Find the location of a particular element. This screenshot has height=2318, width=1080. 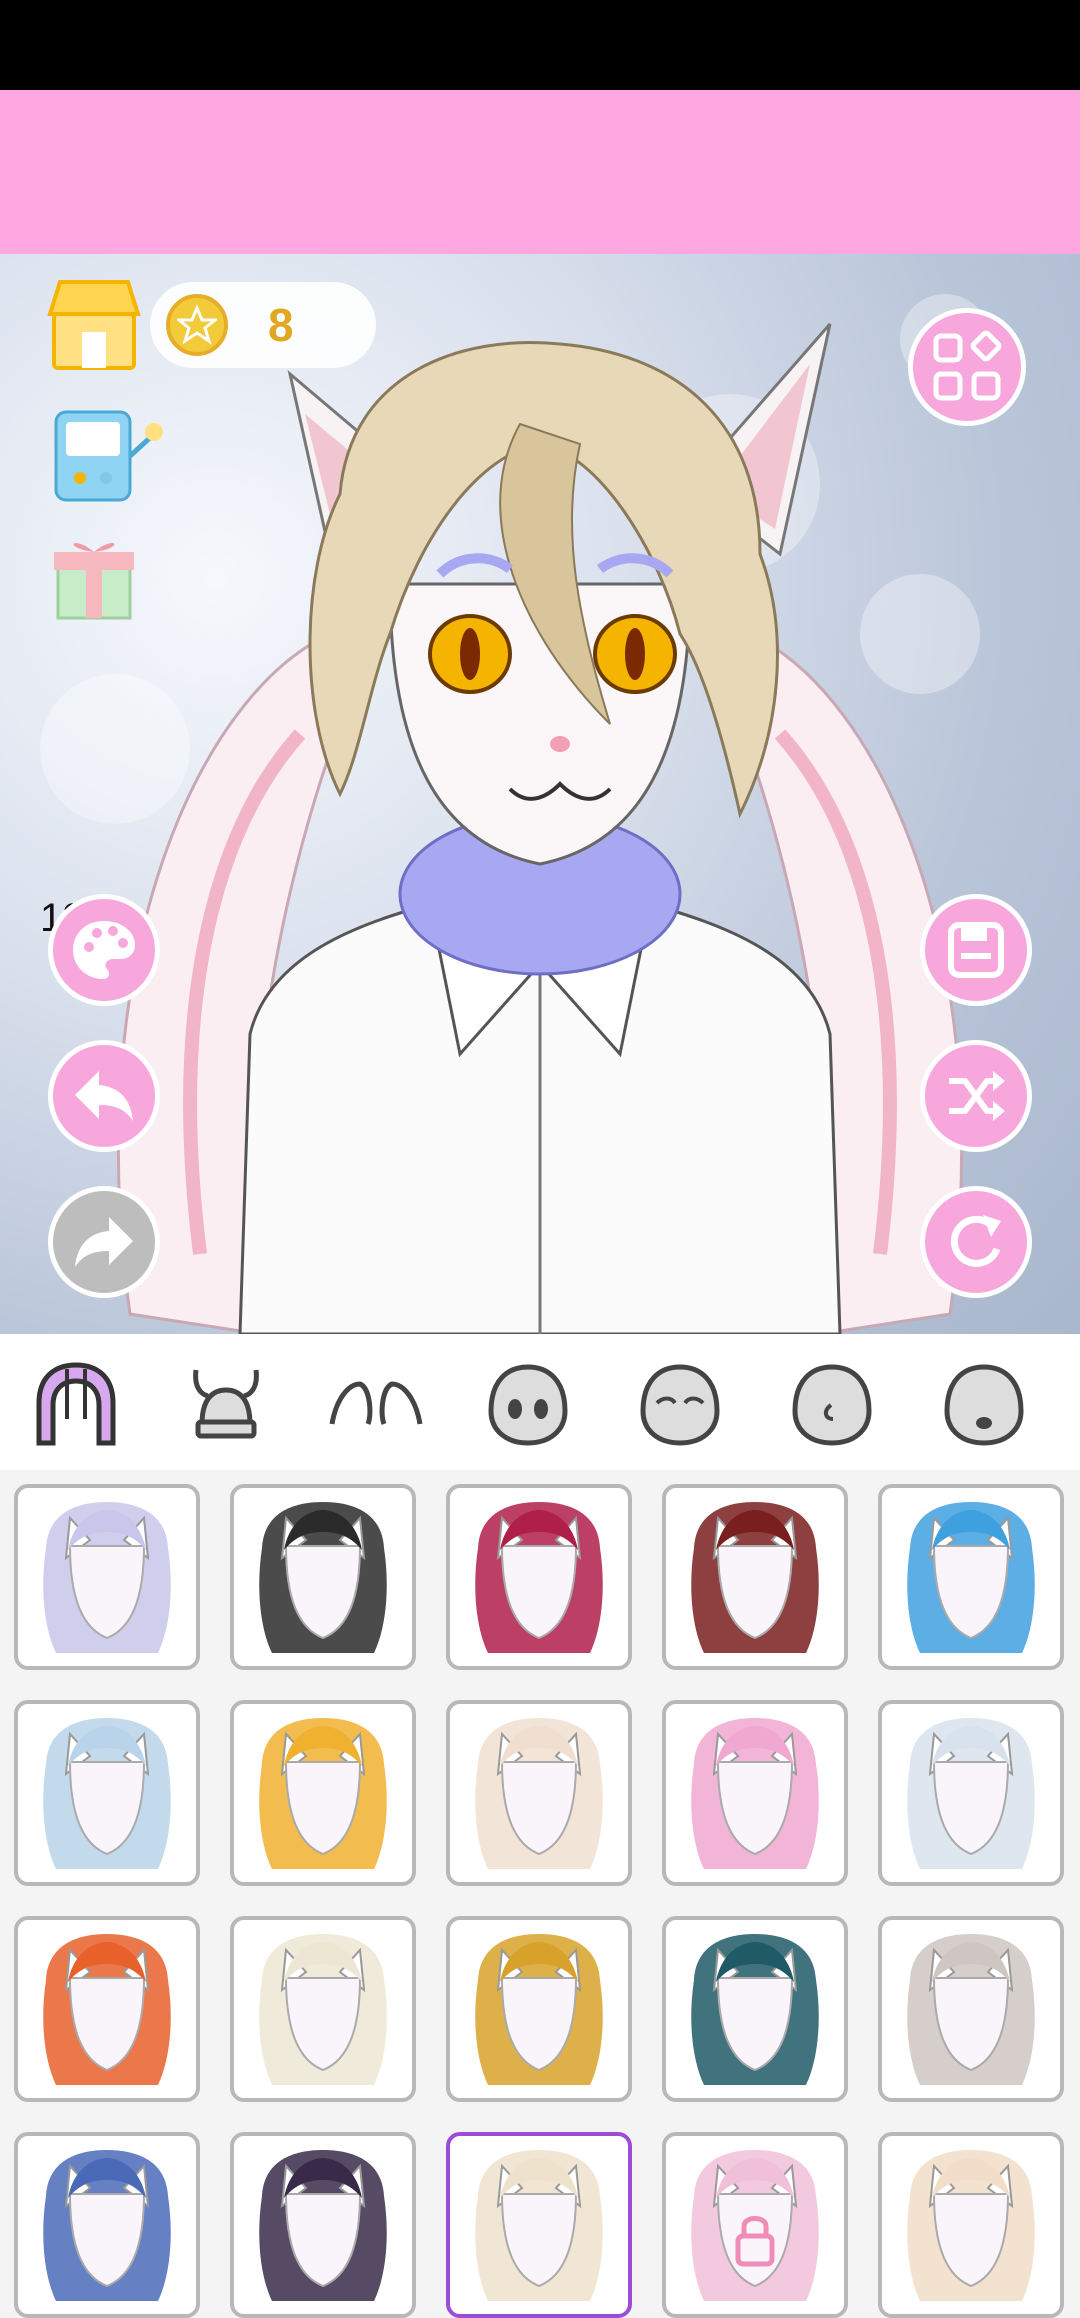

hair-icon is located at coordinates (76, 1404).